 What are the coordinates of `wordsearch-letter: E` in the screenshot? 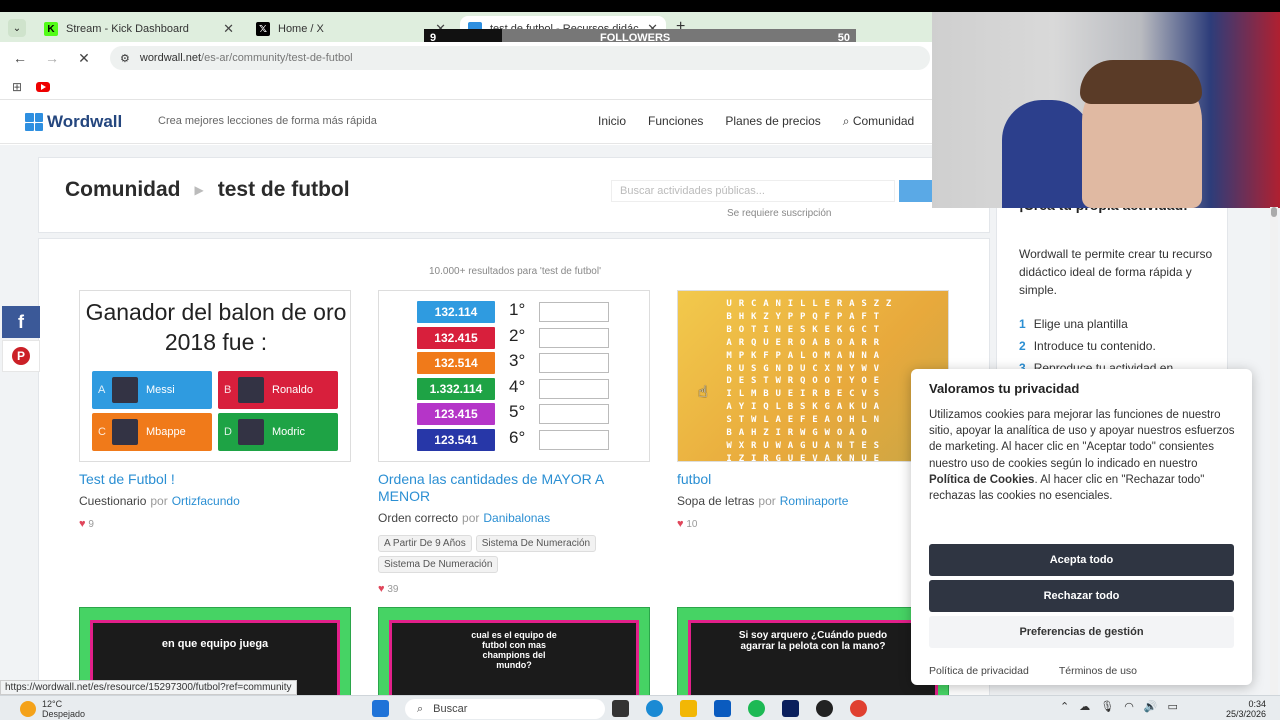 It's located at (864, 445).